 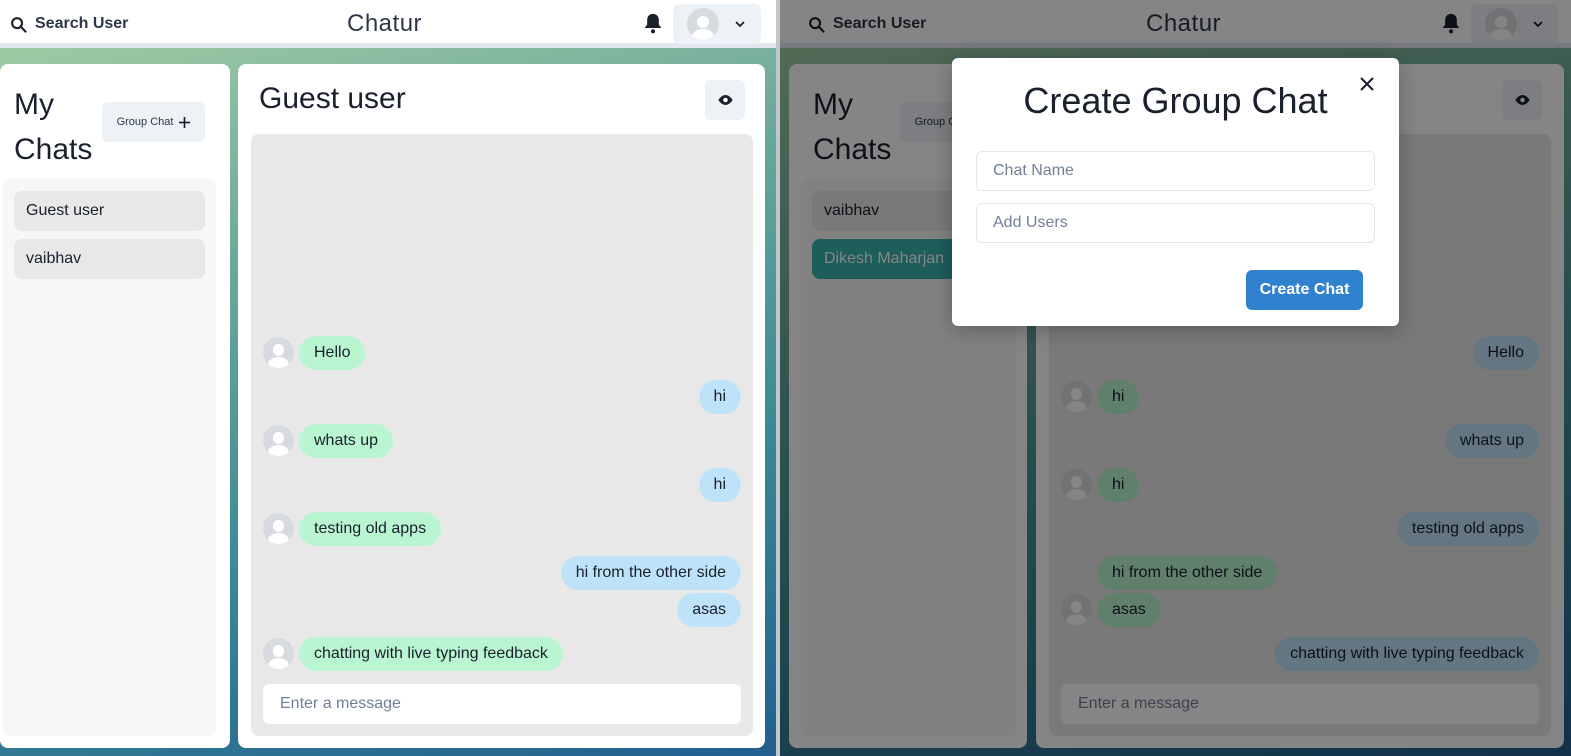 What do you see at coordinates (109, 457) in the screenshot?
I see `chat-list: Guest user vaibhav` at bounding box center [109, 457].